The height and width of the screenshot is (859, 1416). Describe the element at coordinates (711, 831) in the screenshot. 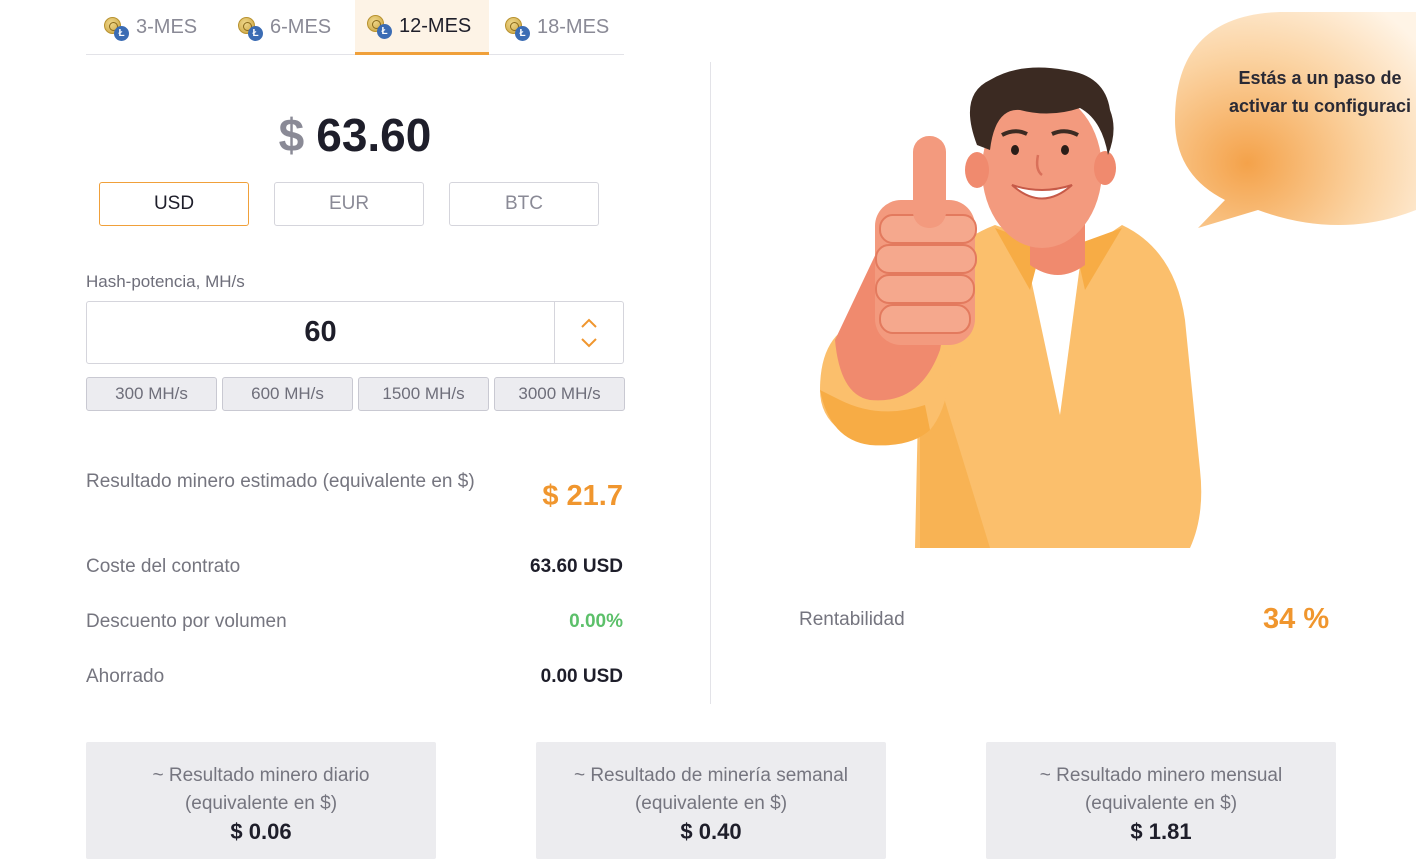

I see `card-value: $ 0.40` at that location.